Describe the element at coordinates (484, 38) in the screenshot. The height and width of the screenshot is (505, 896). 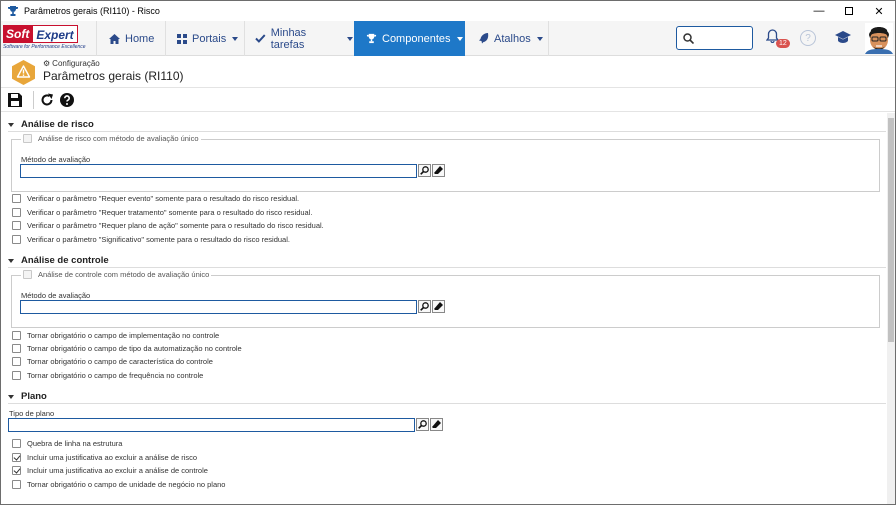
I see `rocket-icon` at that location.